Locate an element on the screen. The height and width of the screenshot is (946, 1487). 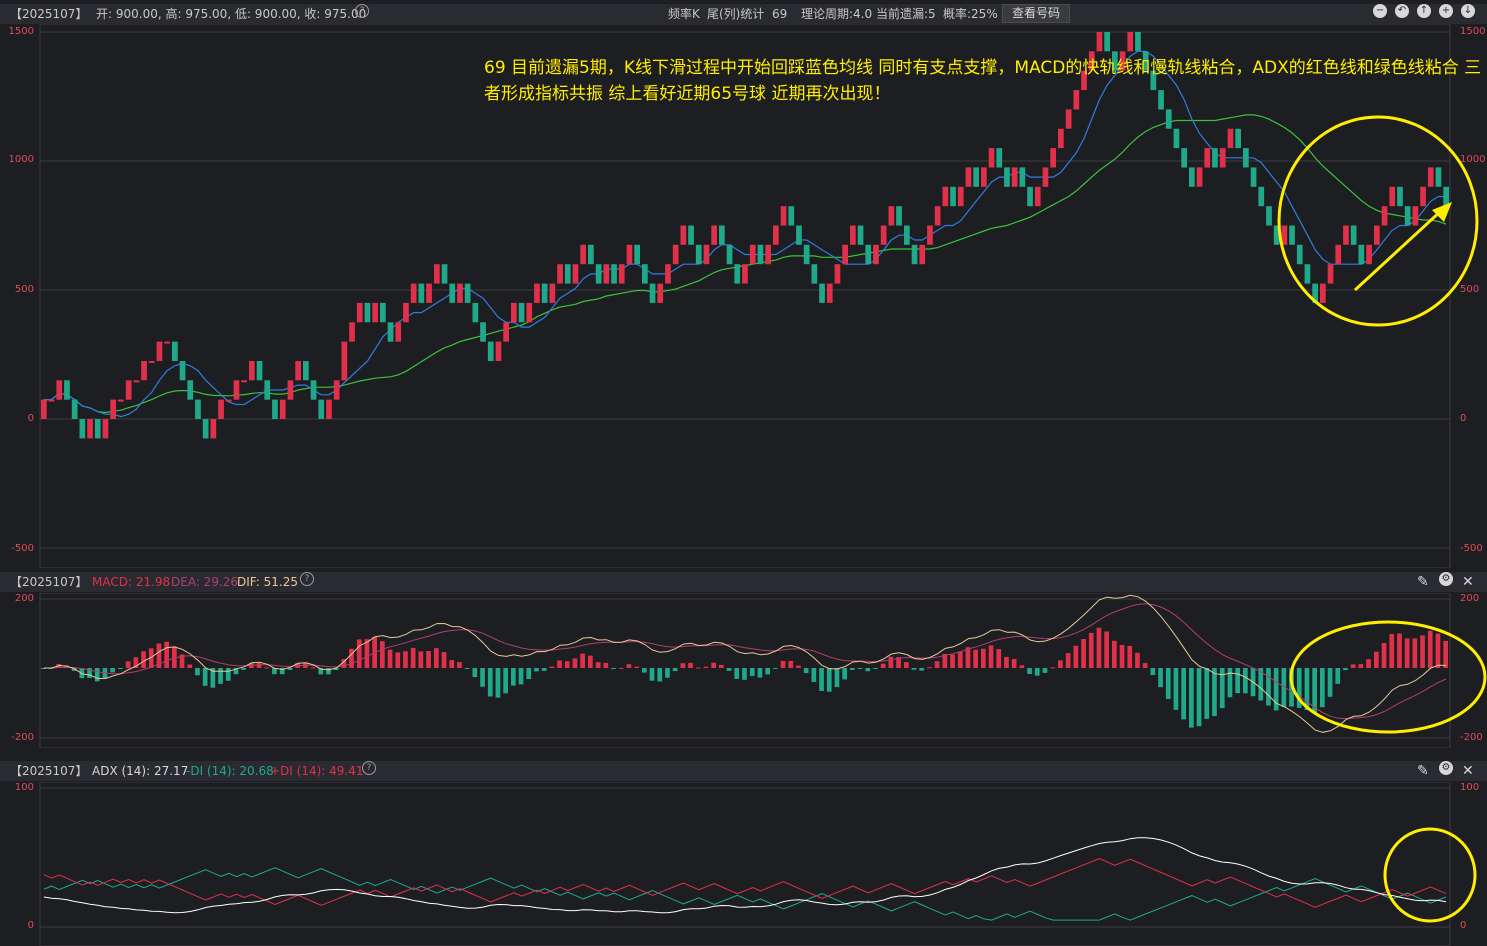
adx-y-tick-left-0: 0 is located at coordinates (30, 925).